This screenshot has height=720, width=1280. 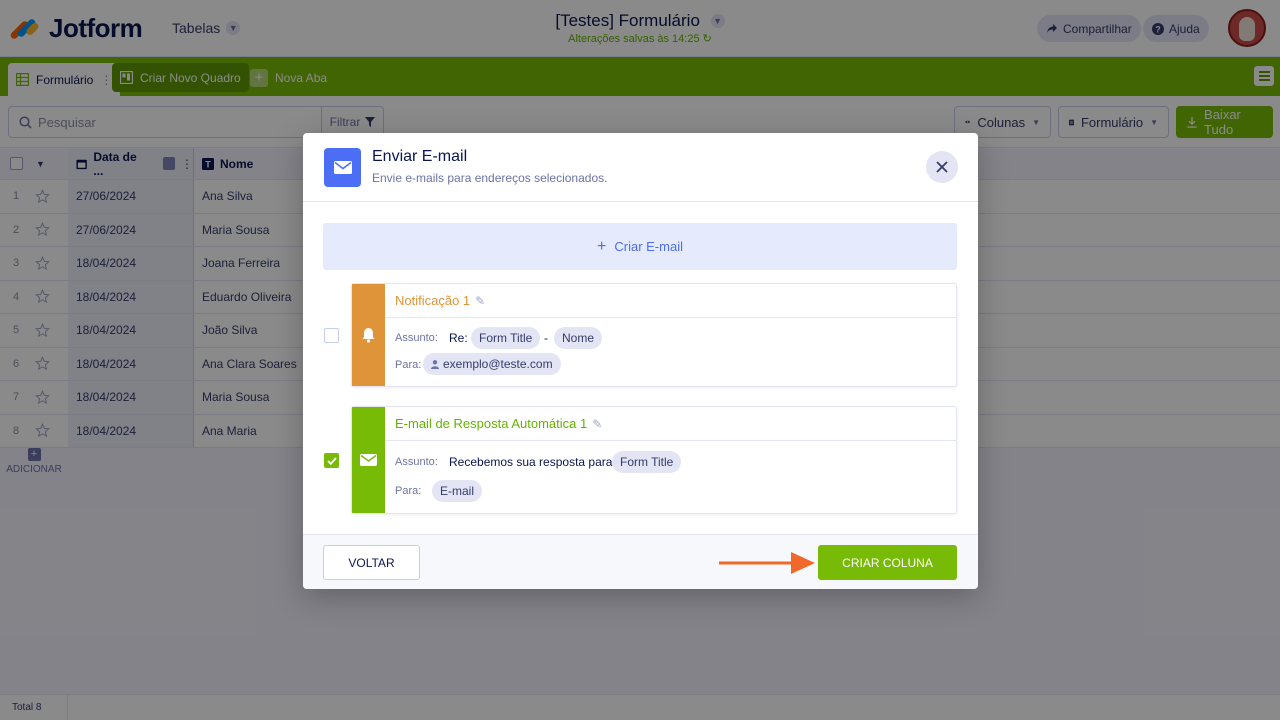 I want to click on subject-text: Recebemos sua resposta para, so click(x=531, y=462).